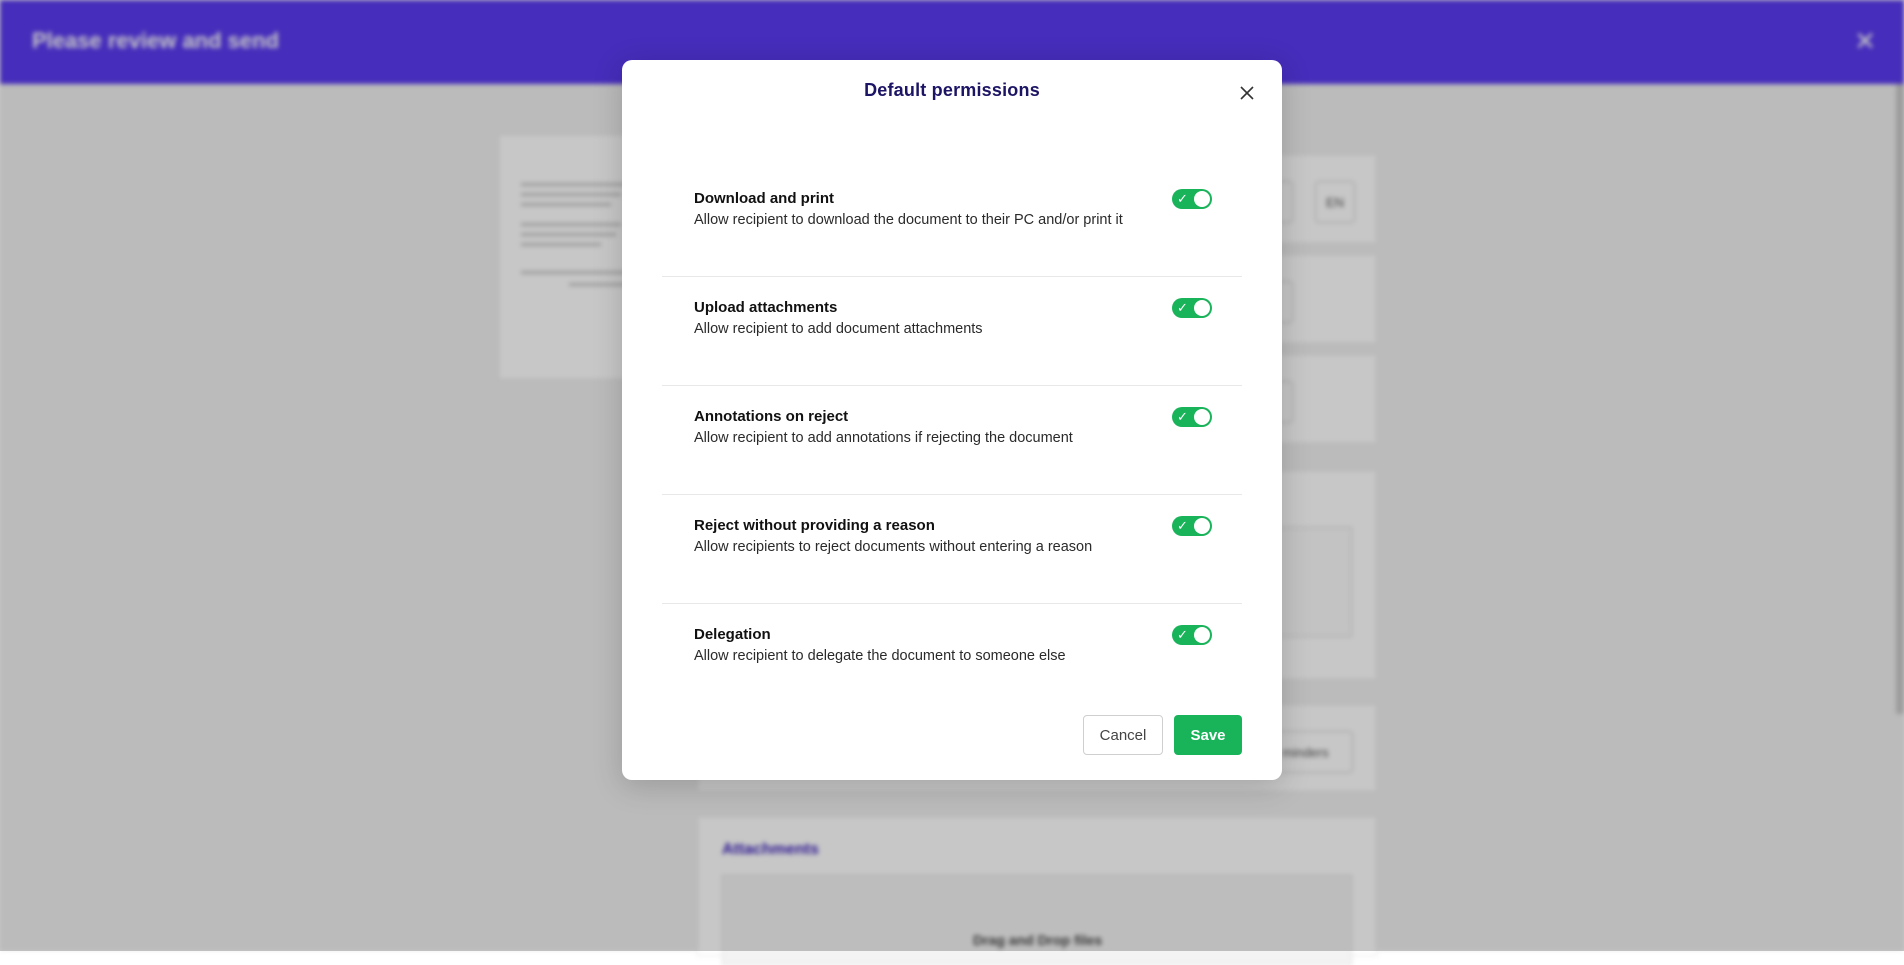 The width and height of the screenshot is (1904, 965). Describe the element at coordinates (1192, 199) in the screenshot. I see `download-print-toggle: ✓` at that location.